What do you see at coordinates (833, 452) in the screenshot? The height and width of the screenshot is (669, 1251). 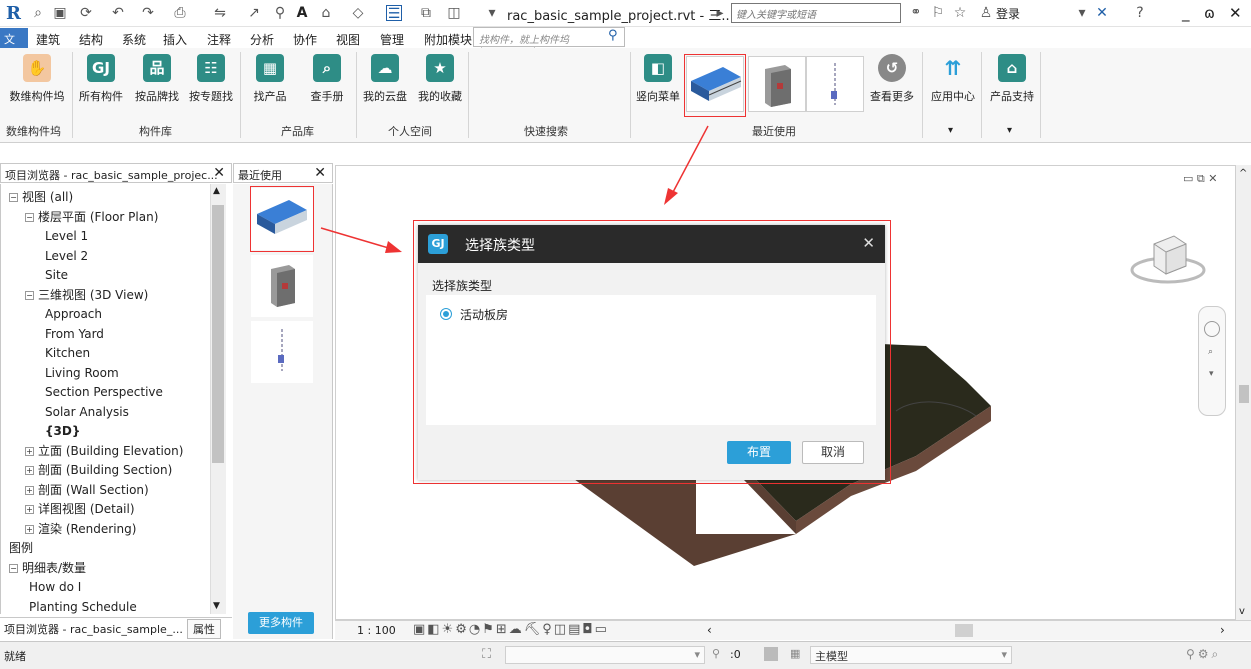 I see `cancel-button: 取消` at bounding box center [833, 452].